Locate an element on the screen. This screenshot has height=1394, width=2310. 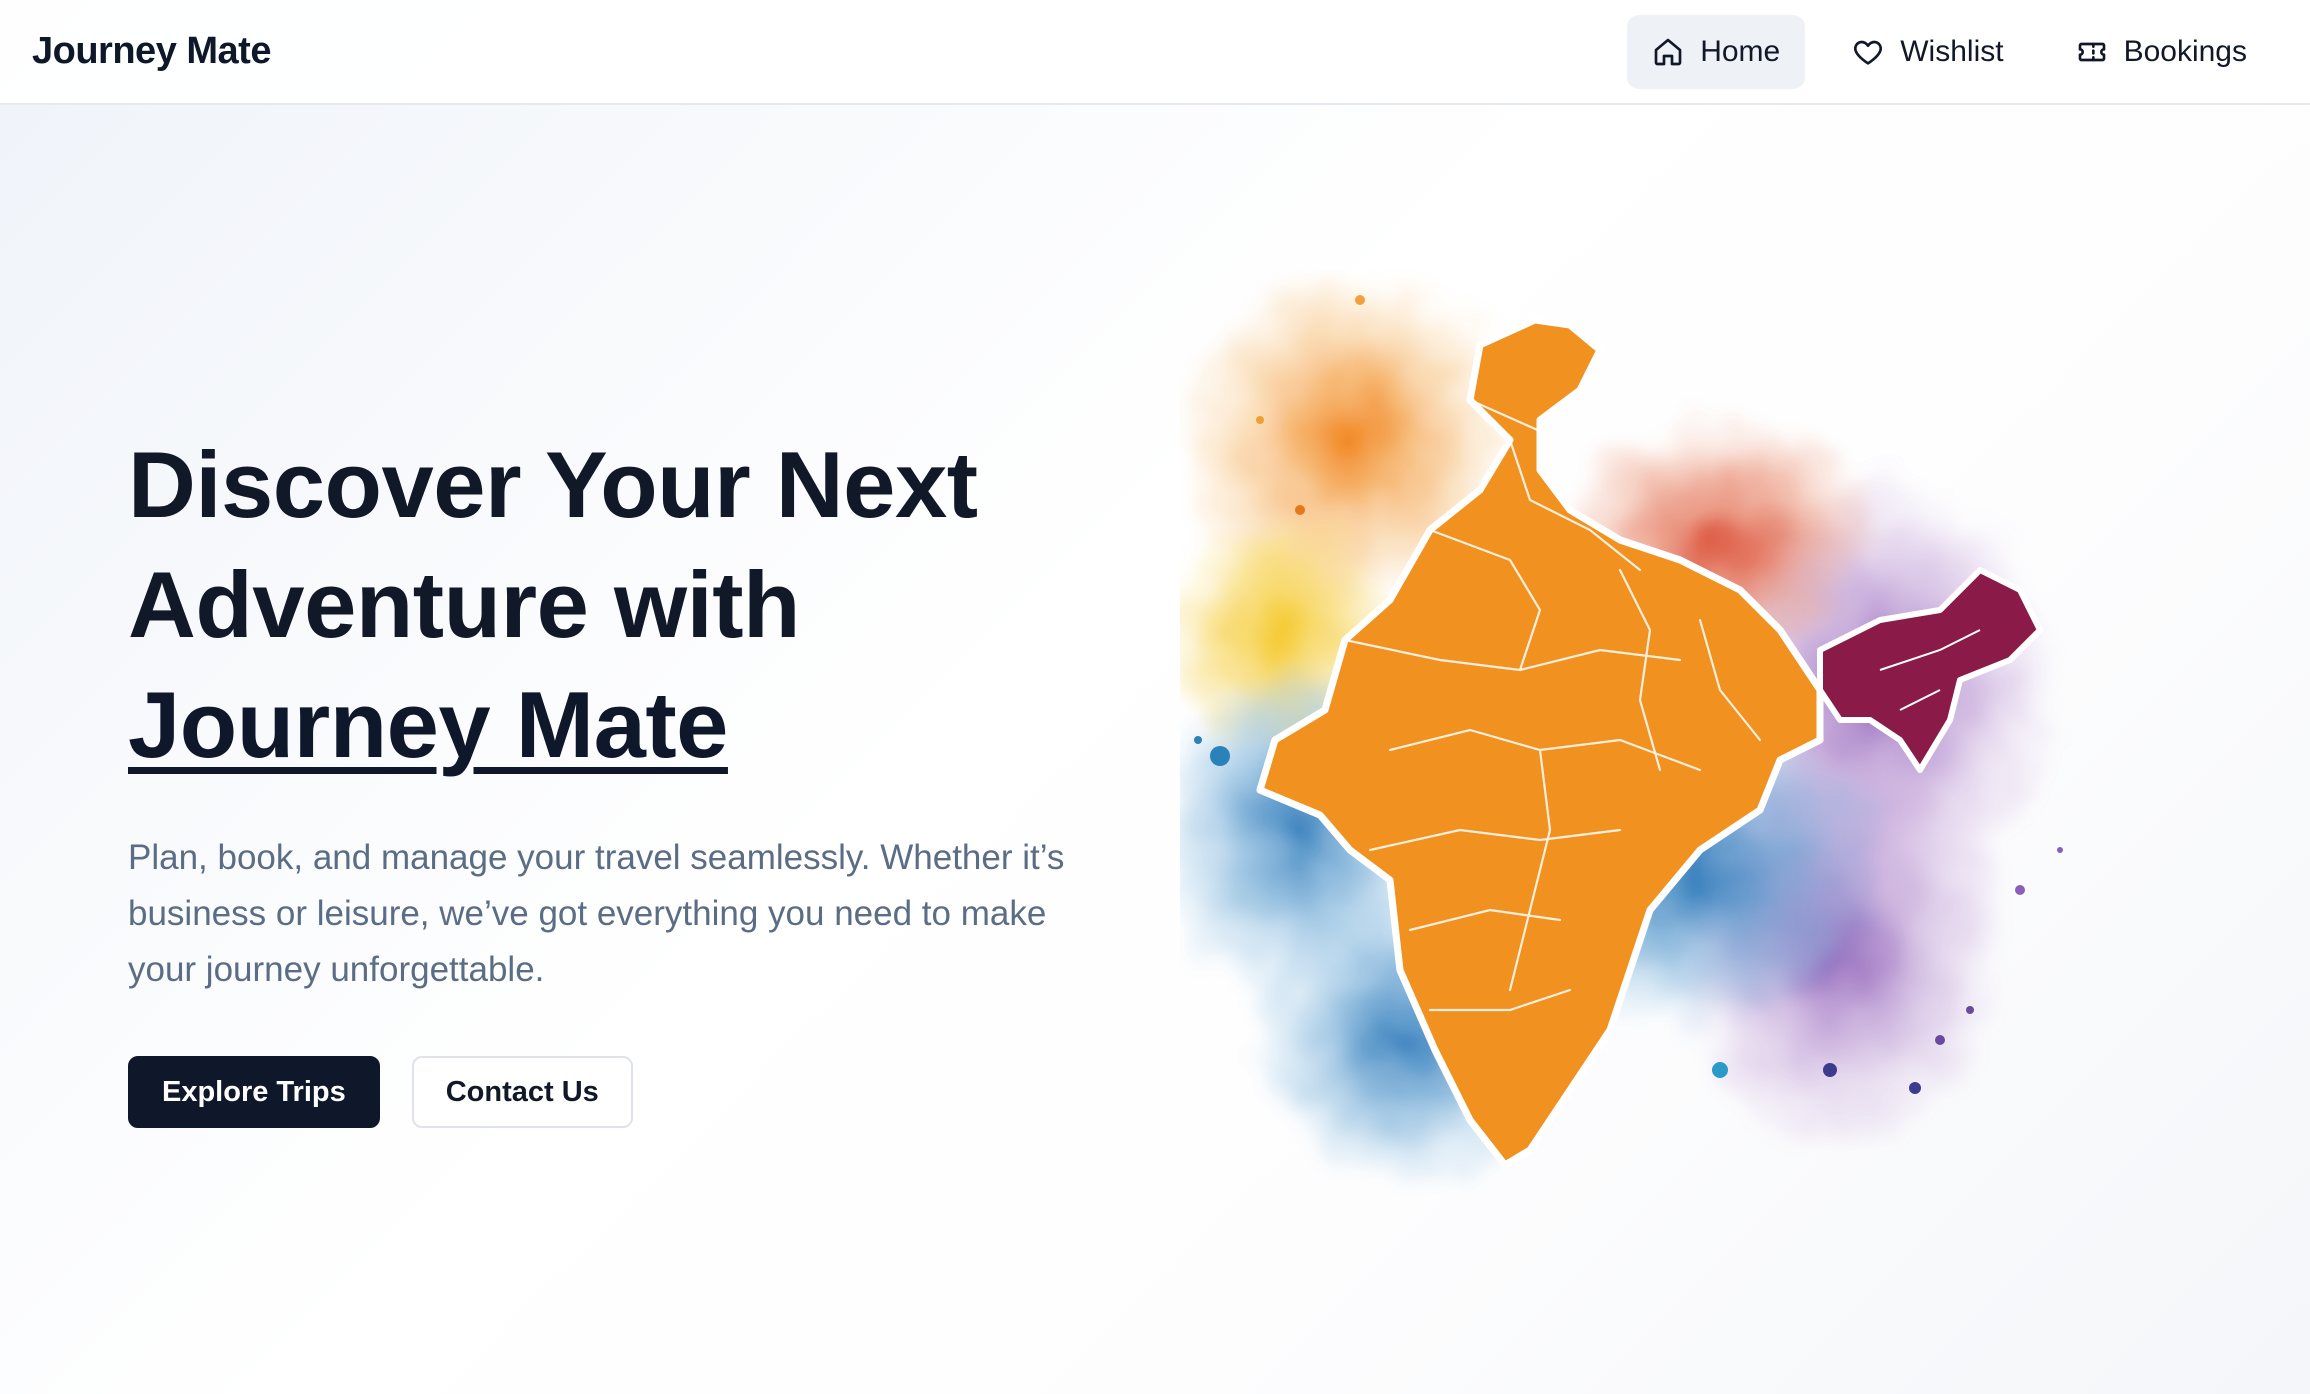
hero-actions: Explore Trips Contact Us is located at coordinates (628, 1092).